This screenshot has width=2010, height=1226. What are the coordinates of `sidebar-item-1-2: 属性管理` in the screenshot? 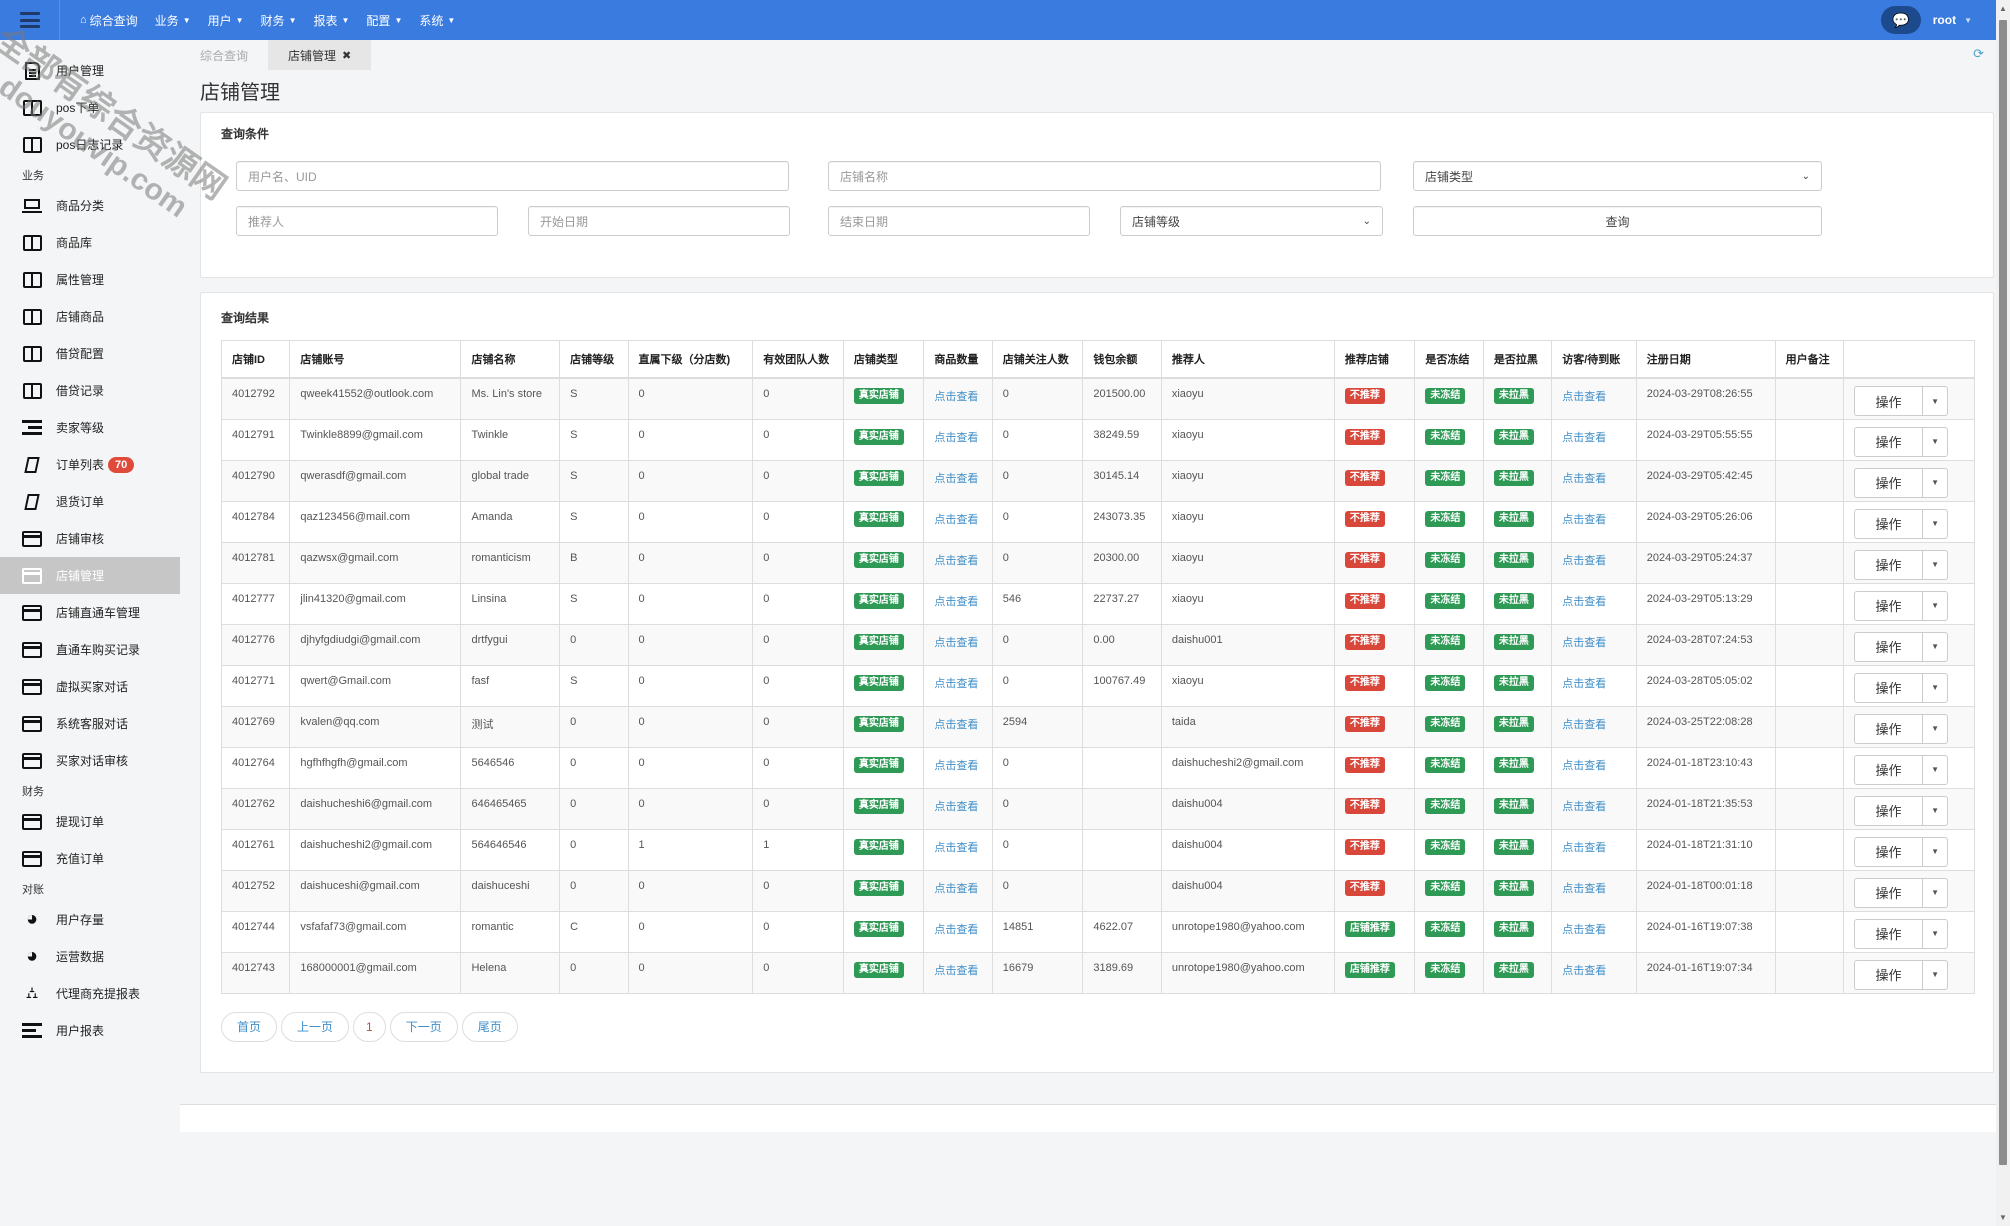 It's located at (90, 279).